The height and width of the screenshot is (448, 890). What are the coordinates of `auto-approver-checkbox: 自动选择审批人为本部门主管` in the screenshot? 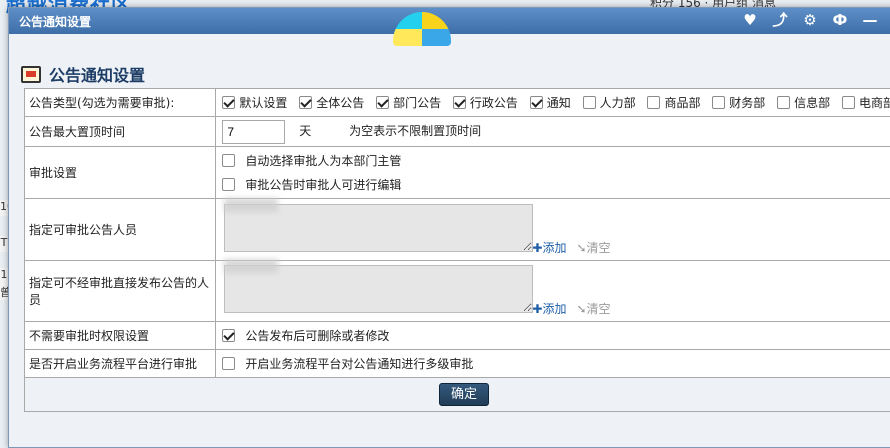 It's located at (556, 161).